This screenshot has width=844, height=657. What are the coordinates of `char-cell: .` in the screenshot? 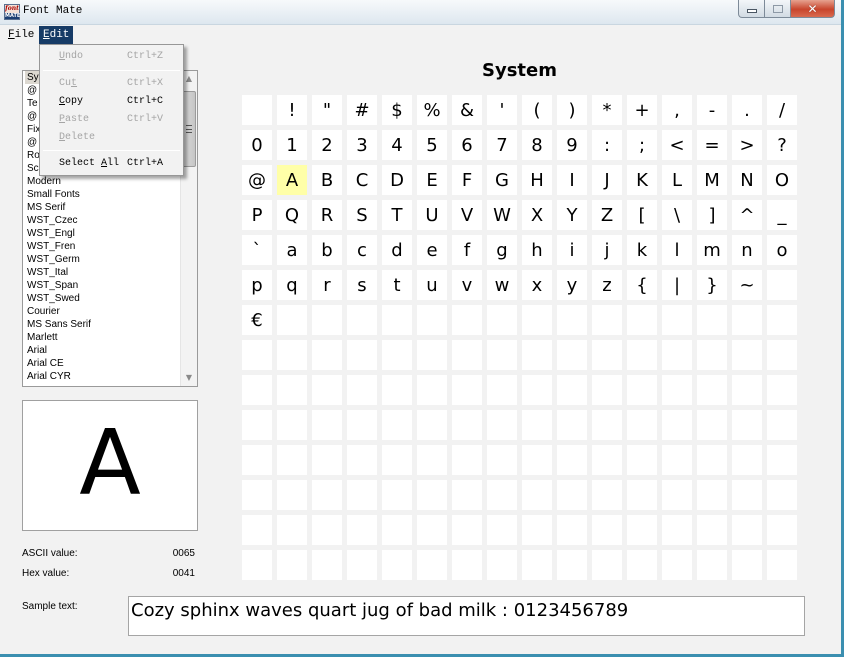 It's located at (747, 110).